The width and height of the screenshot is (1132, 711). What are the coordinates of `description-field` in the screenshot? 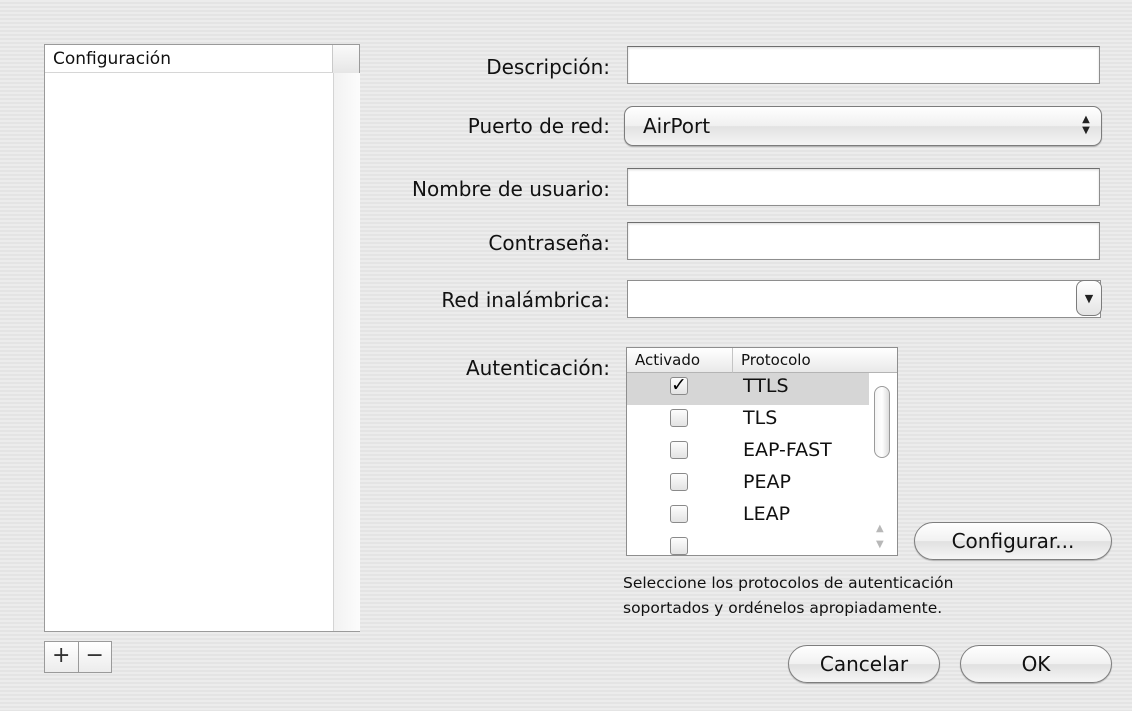 It's located at (863, 65).